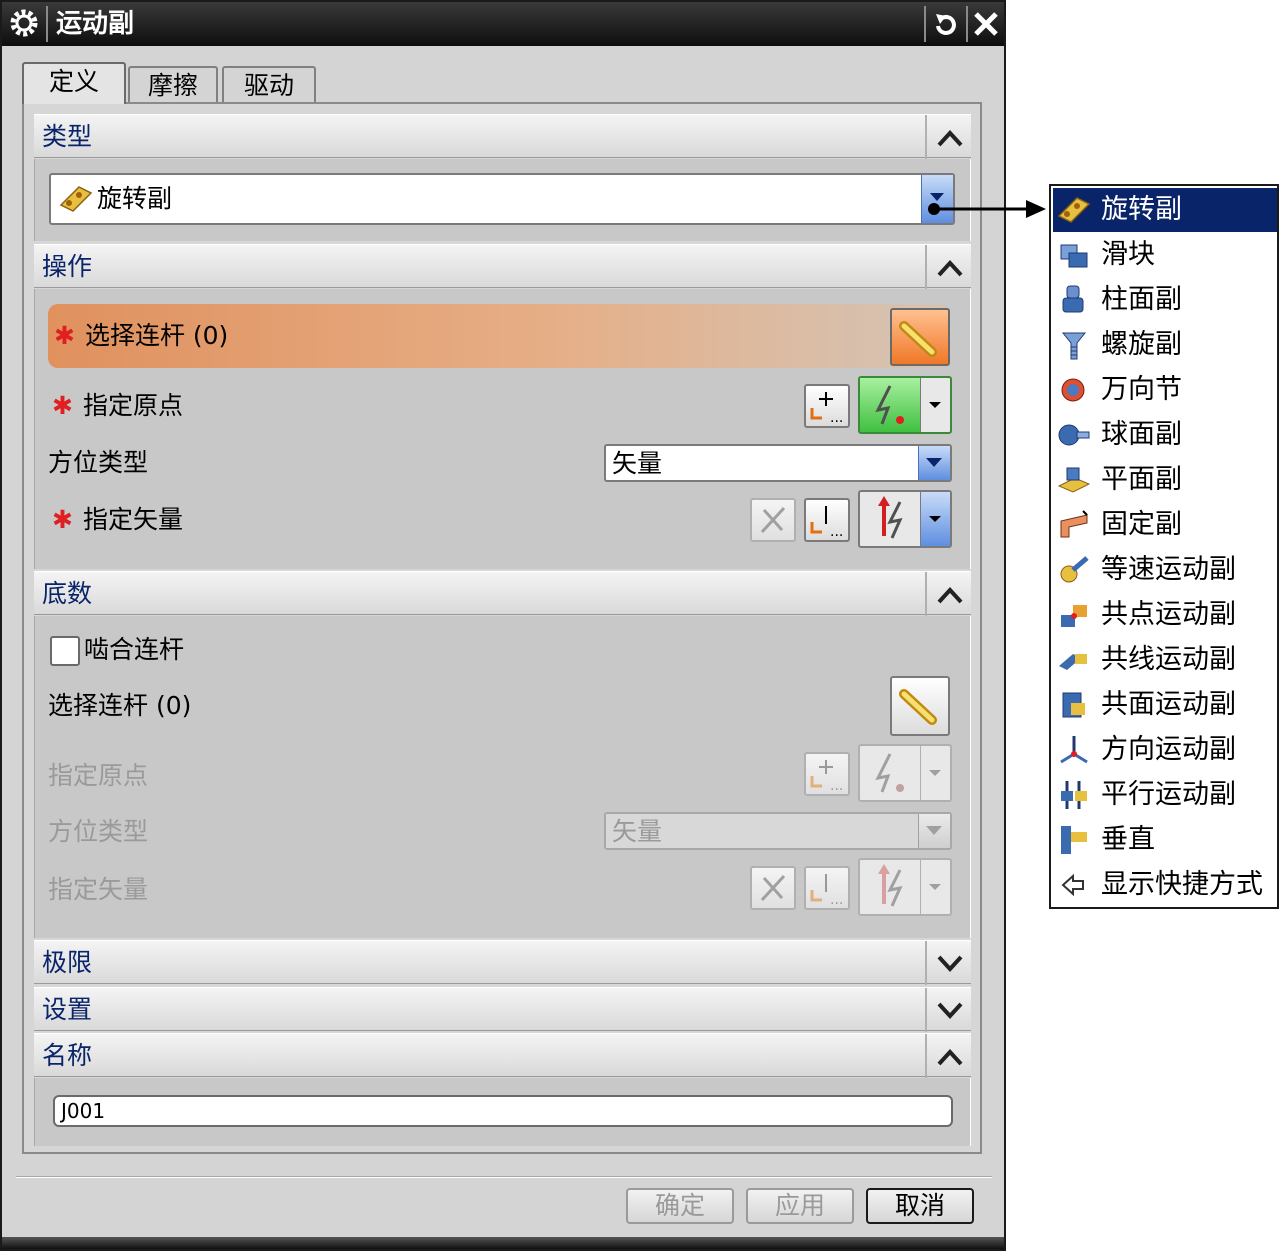 The image size is (1279, 1251). Describe the element at coordinates (1165, 570) in the screenshot. I see `list-item-constant-velocity: 等速运动副` at that location.